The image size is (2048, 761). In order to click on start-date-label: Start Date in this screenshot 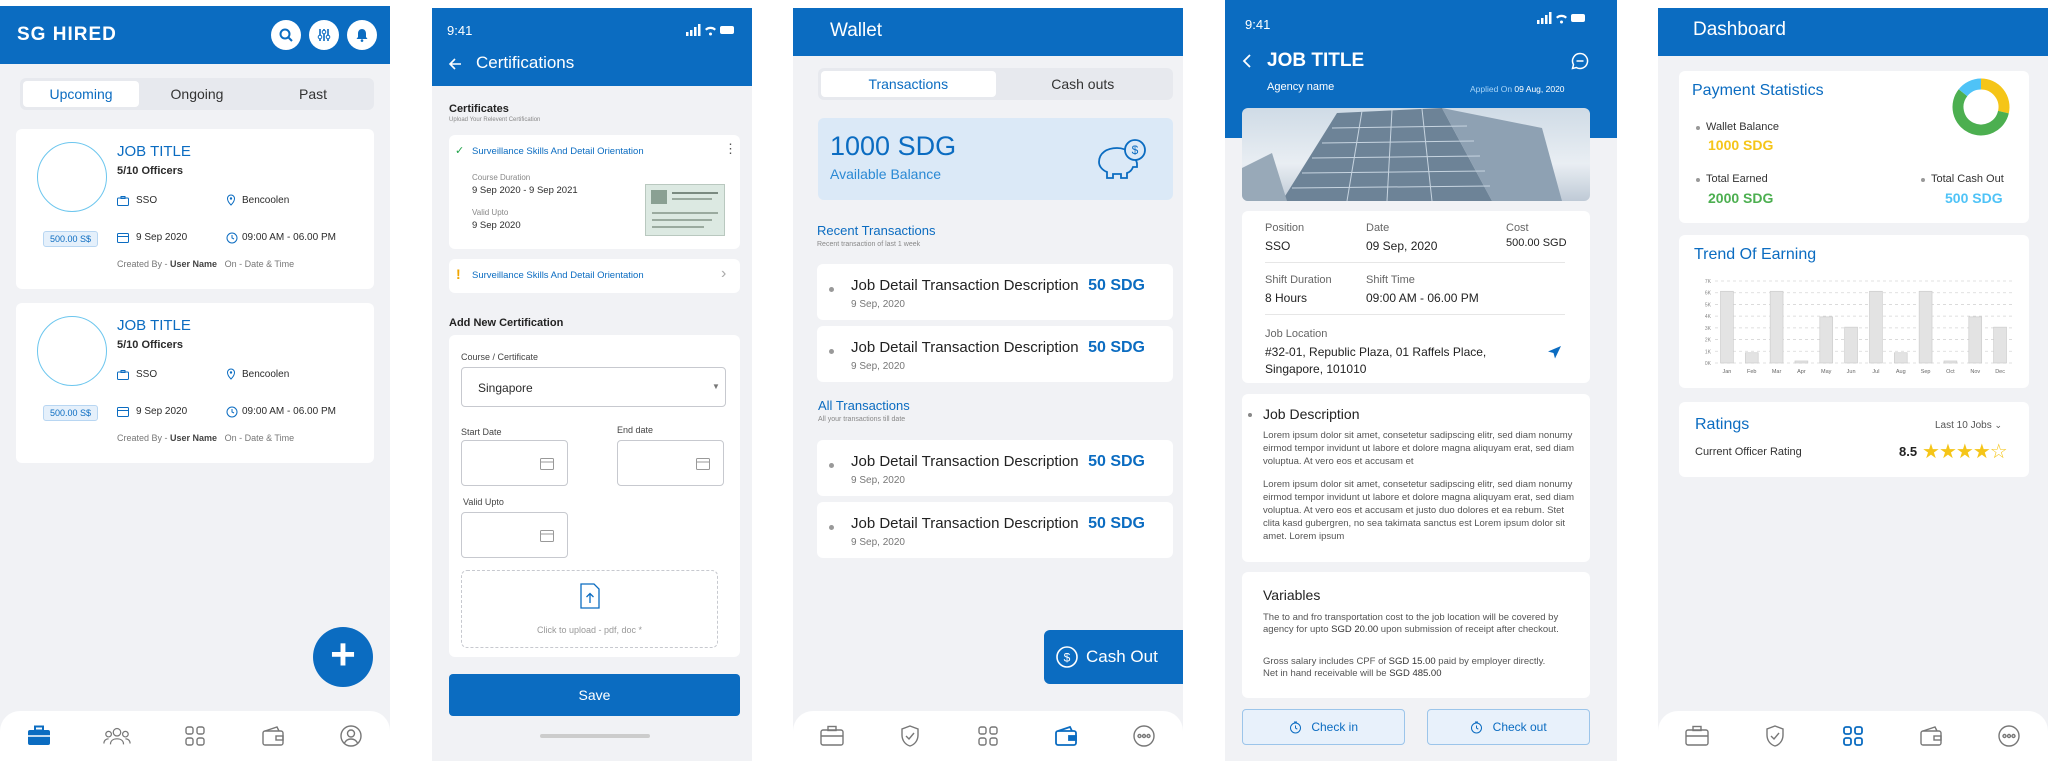, I will do `click(481, 432)`.